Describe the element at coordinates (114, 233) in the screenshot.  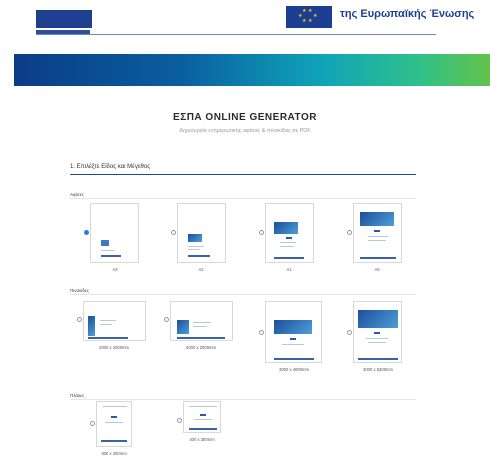
I see `poster-a3-thumbnail` at that location.